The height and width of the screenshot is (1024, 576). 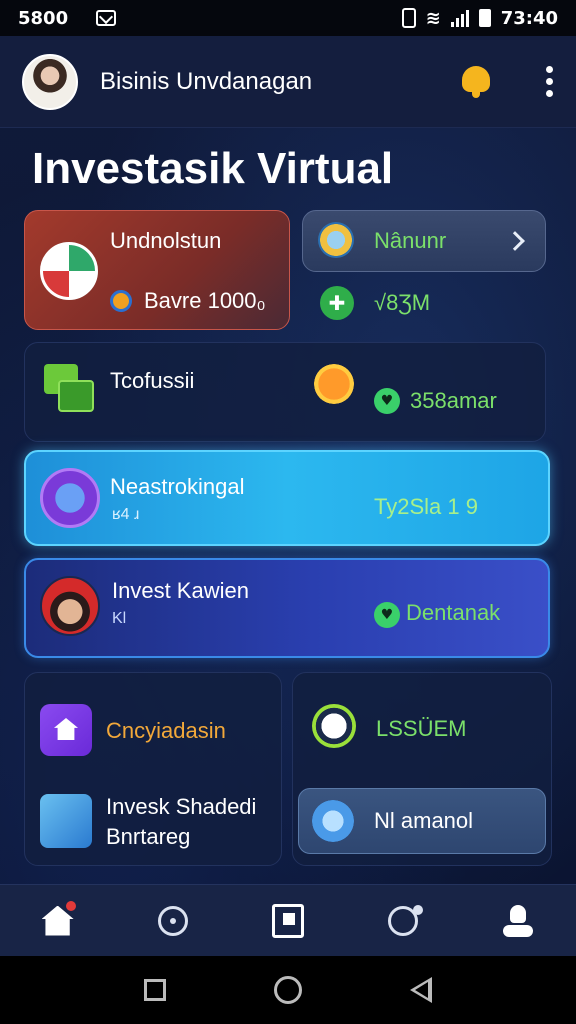 I want to click on card1-title: Undnolstun, so click(x=166, y=240).